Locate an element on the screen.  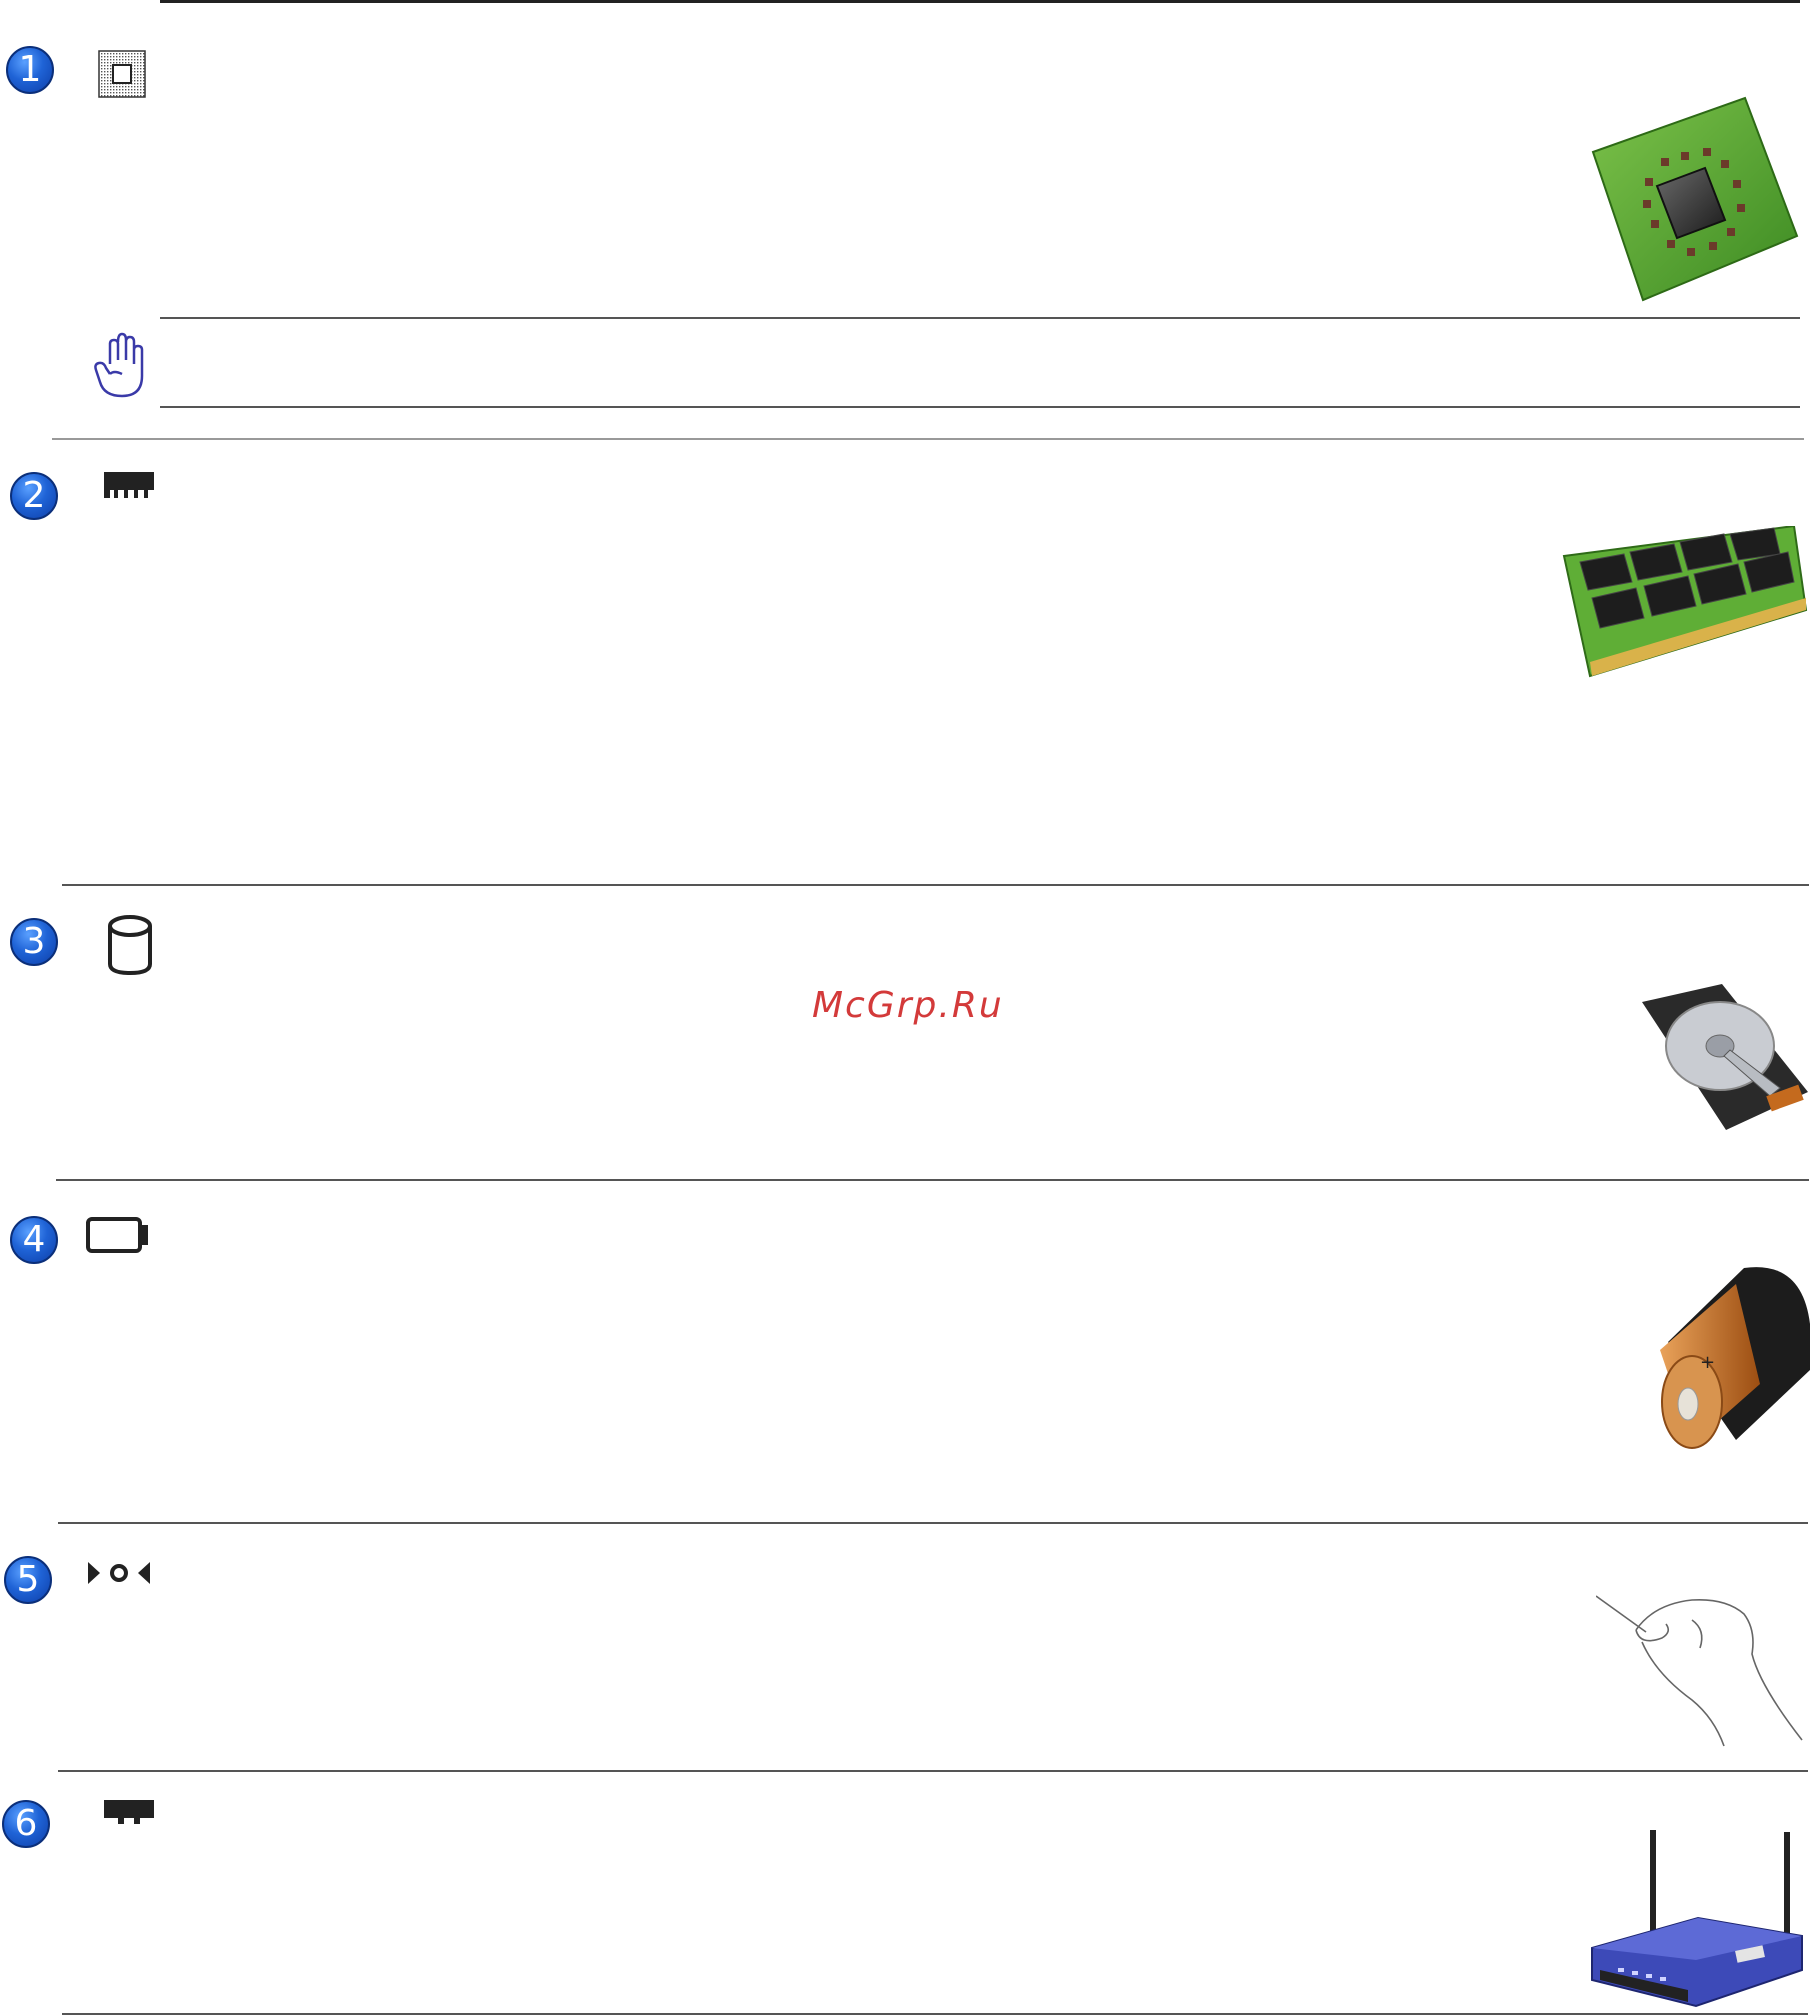
reset-icon is located at coordinates (119, 1575).